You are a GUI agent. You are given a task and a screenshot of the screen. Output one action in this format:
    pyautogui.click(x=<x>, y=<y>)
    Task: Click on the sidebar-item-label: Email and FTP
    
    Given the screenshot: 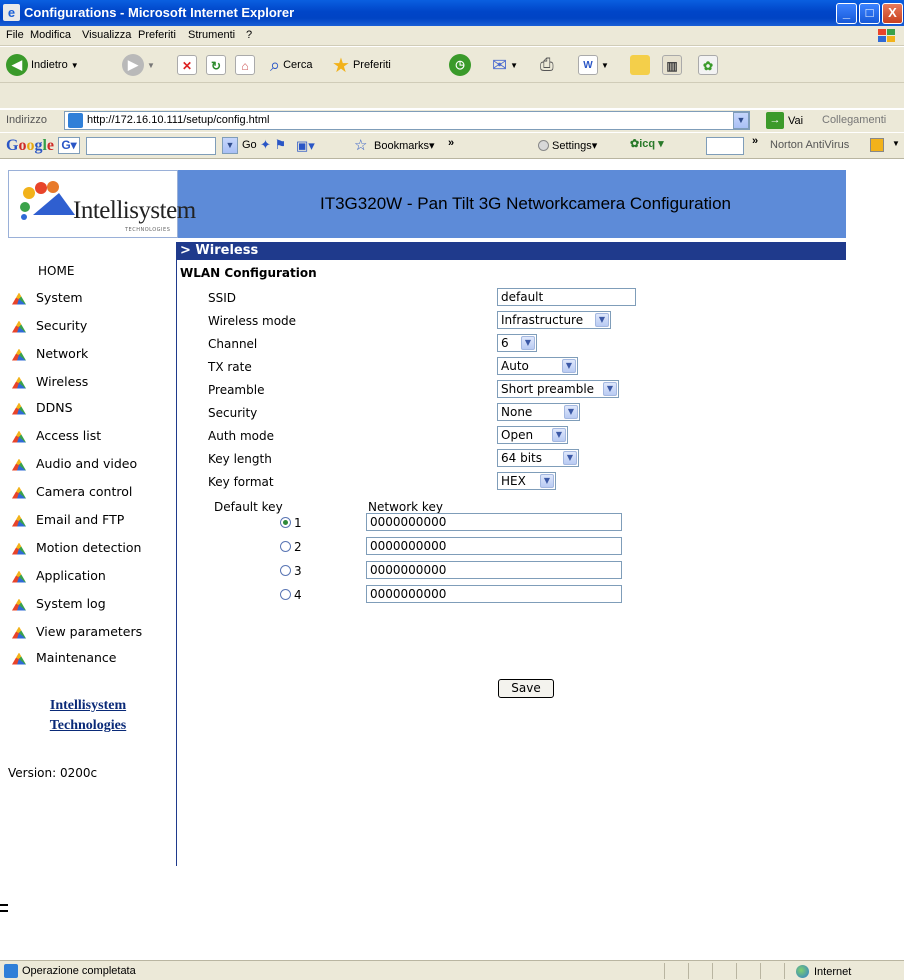 What is the action you would take?
    pyautogui.click(x=80, y=519)
    